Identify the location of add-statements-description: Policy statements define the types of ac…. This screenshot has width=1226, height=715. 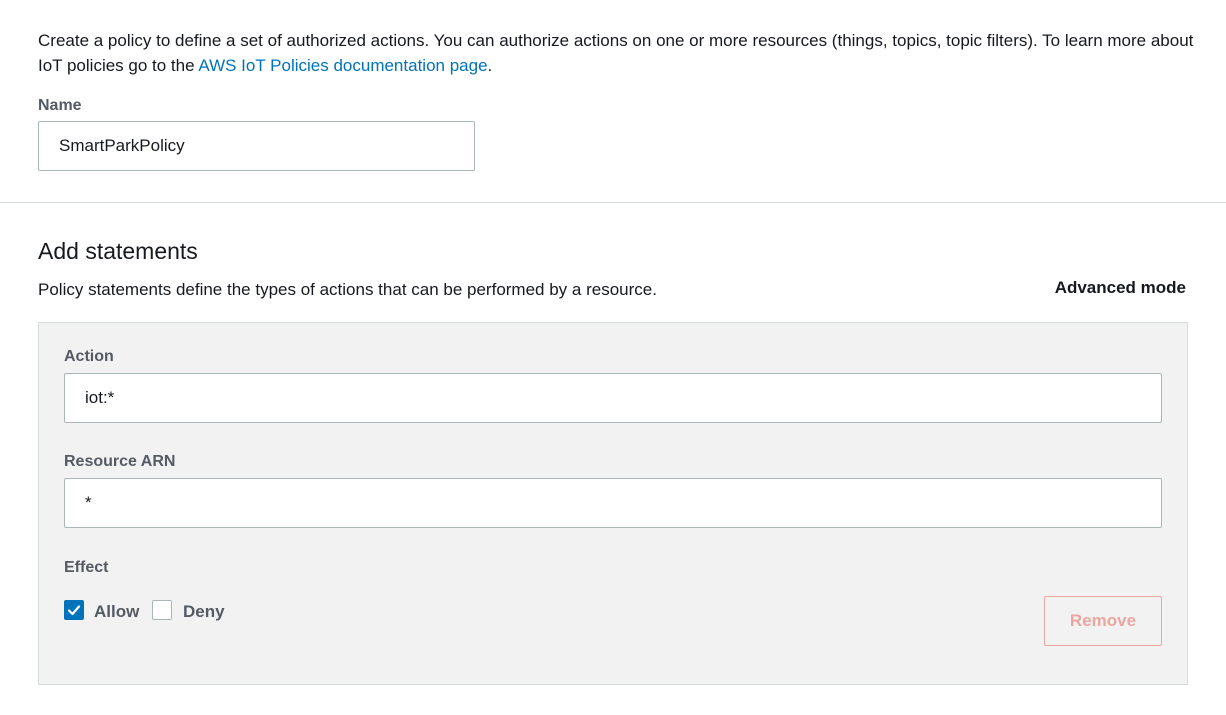
(347, 289).